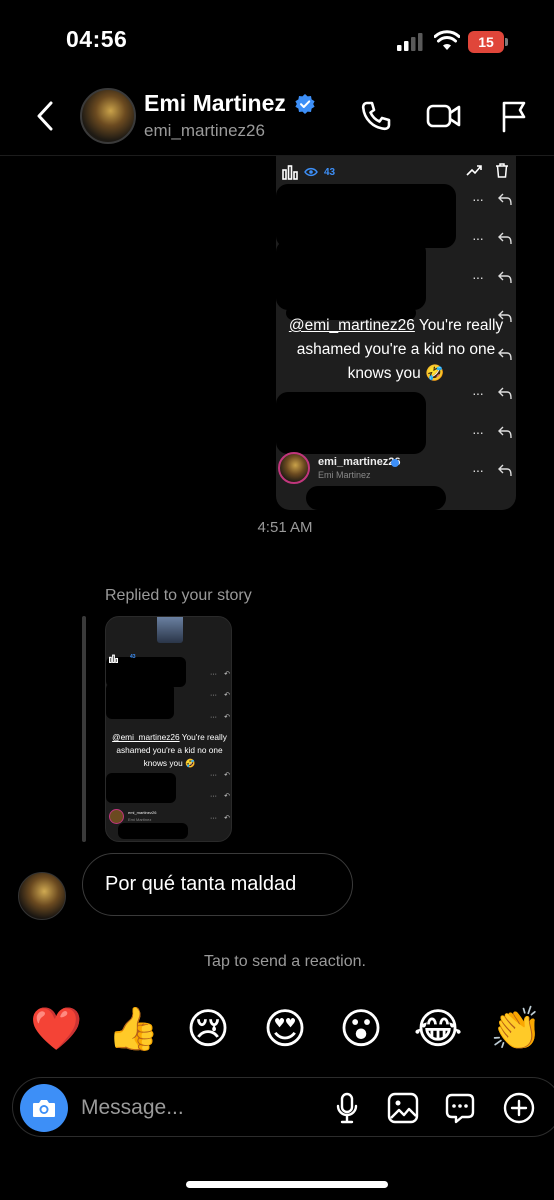 This screenshot has height=1200, width=554. What do you see at coordinates (133, 657) in the screenshot?
I see `thumbnail-views: 43` at bounding box center [133, 657].